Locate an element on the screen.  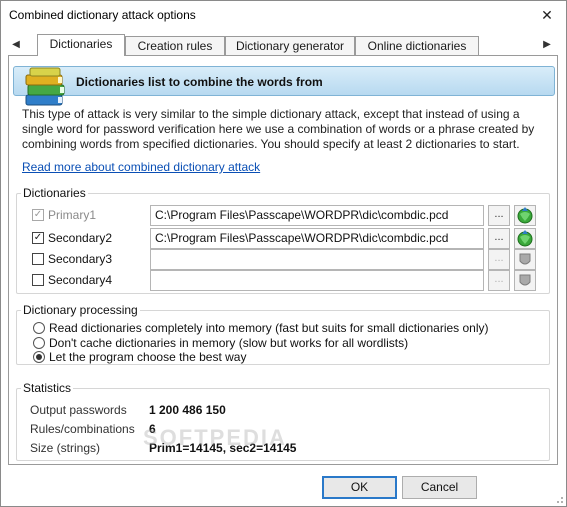
books-icon is located at coordinates (45, 86).